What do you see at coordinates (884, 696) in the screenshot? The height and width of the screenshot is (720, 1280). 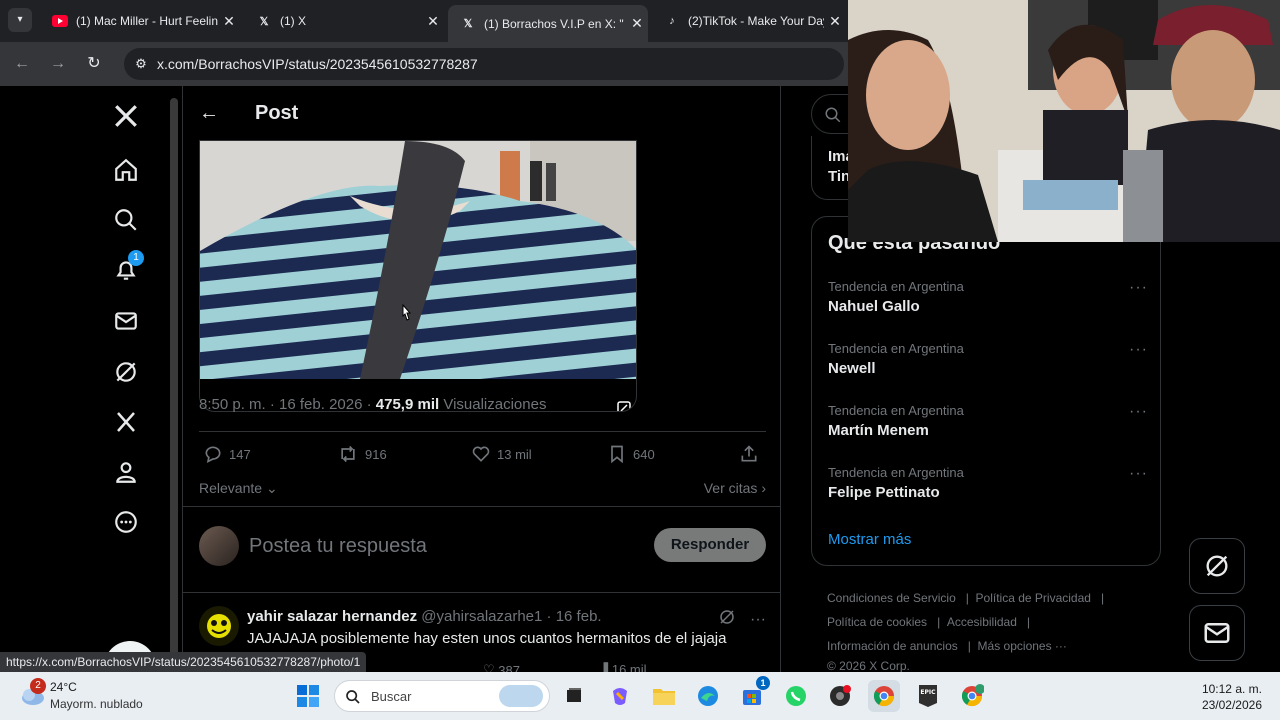 I see `chrome-active-icon` at bounding box center [884, 696].